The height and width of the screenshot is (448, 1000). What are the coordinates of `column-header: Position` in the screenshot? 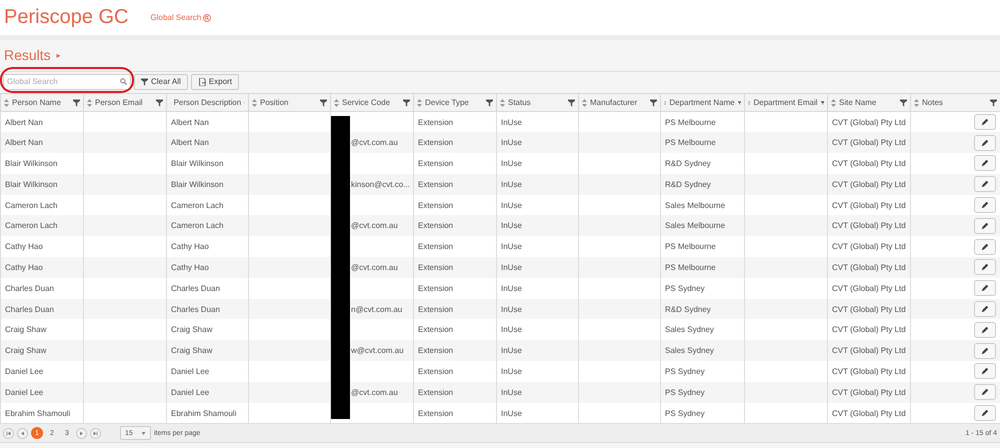 It's located at (289, 103).